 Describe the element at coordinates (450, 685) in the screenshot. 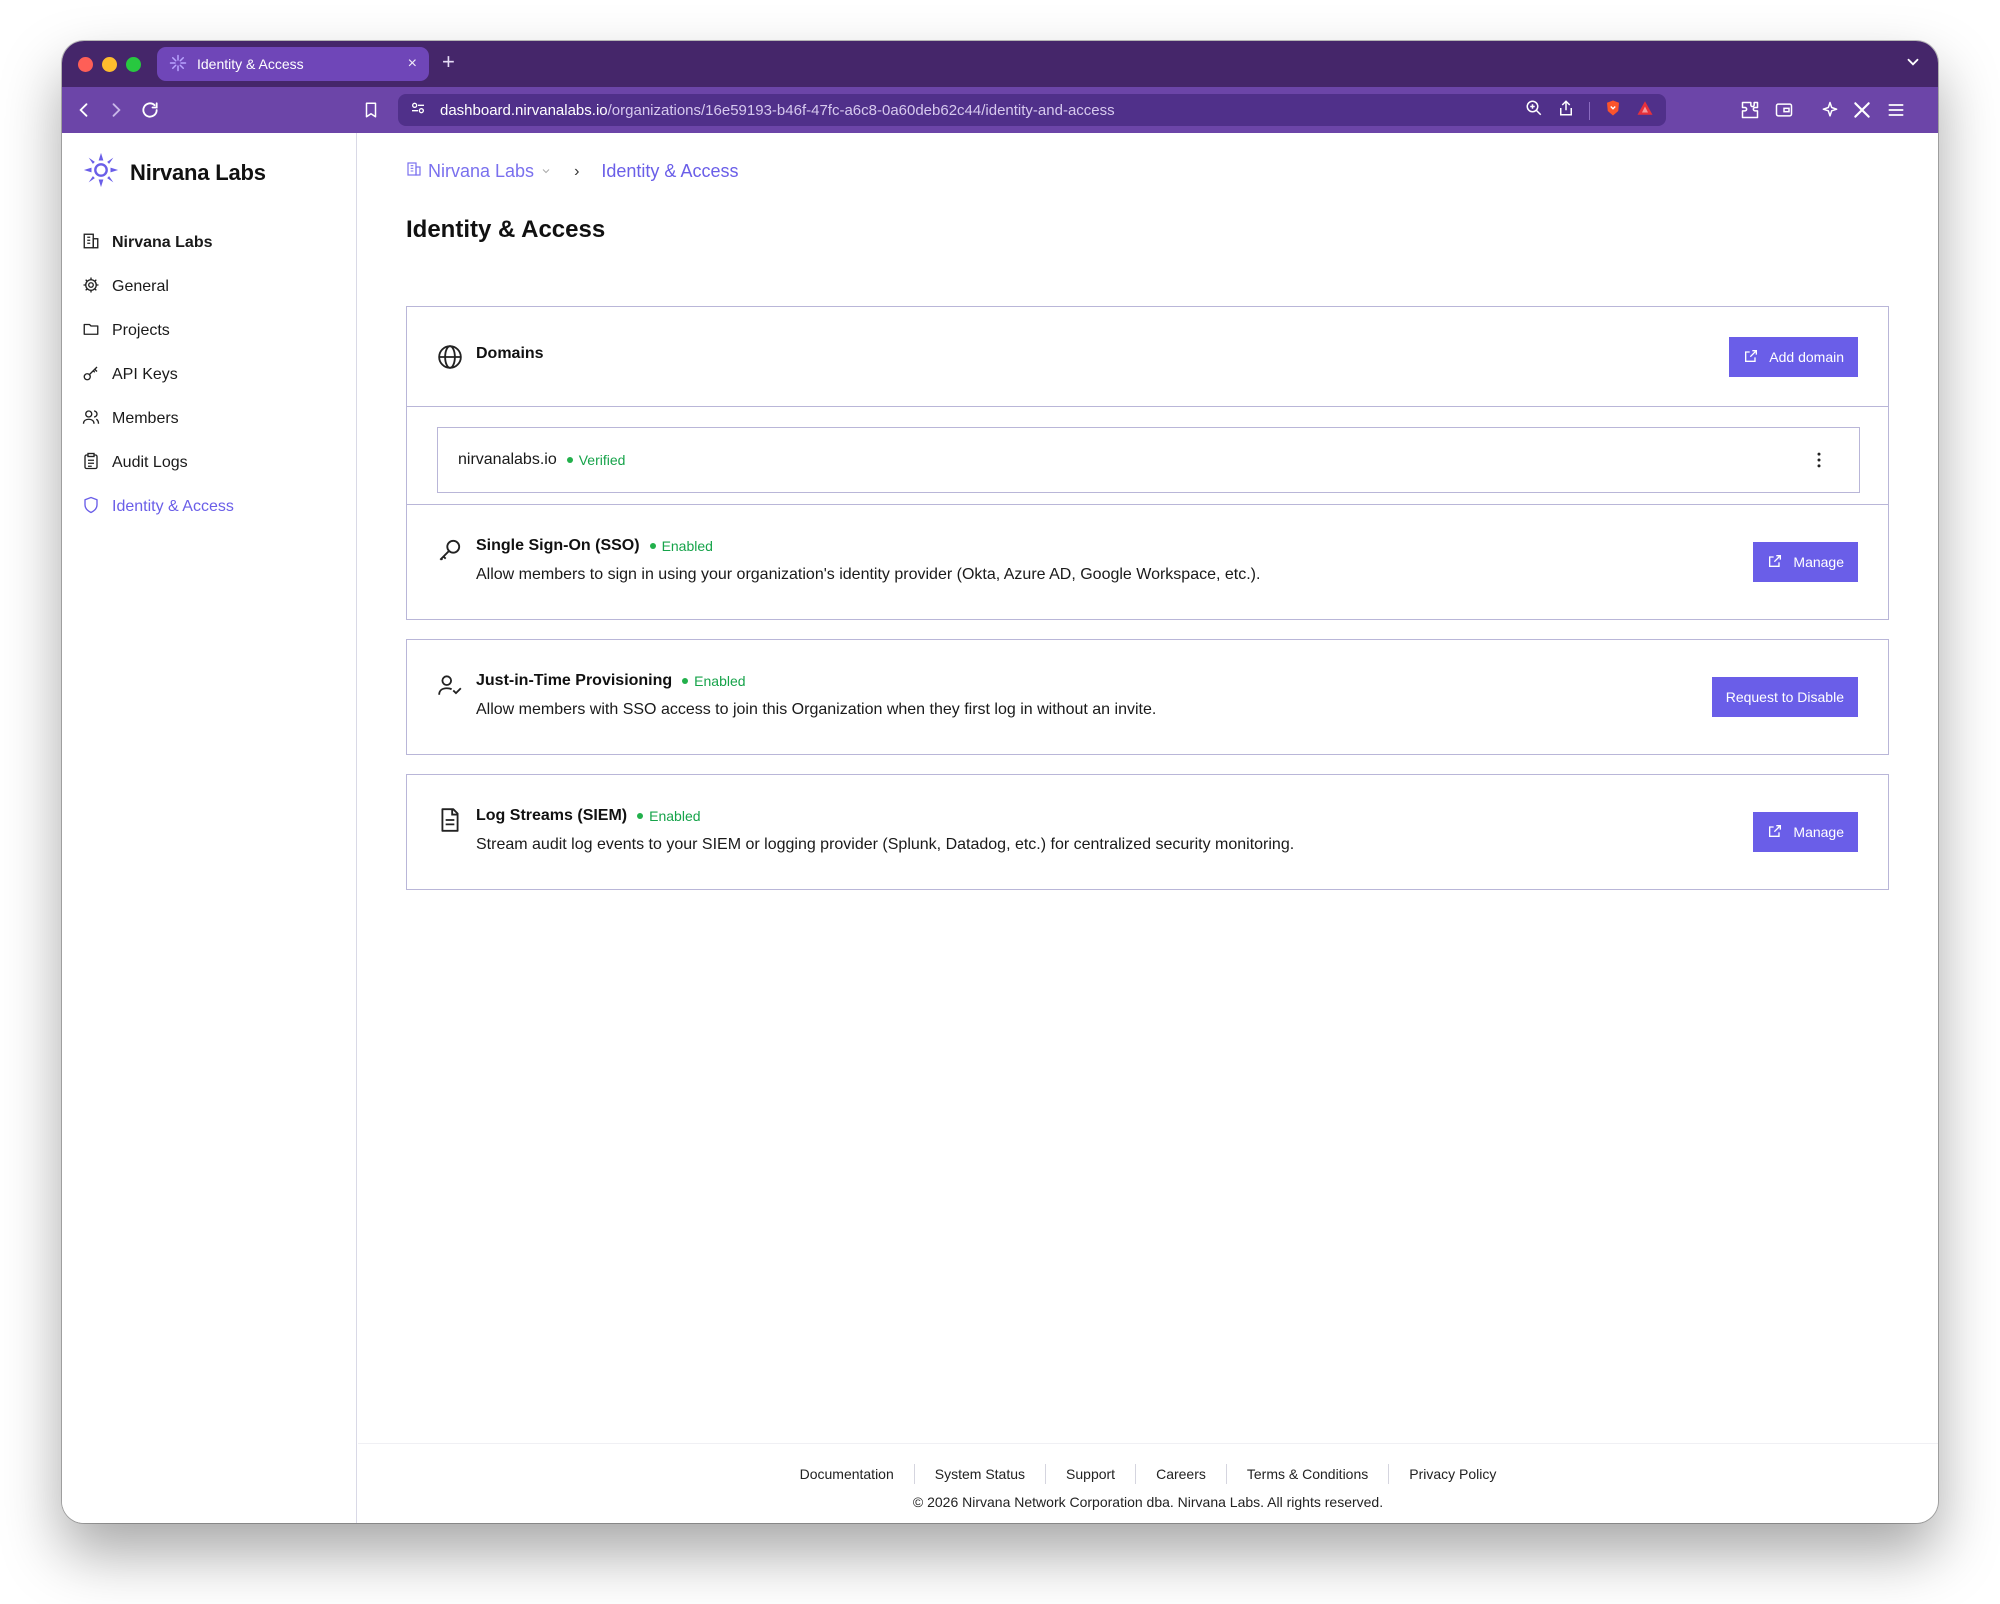

I see `user-check-icon` at that location.